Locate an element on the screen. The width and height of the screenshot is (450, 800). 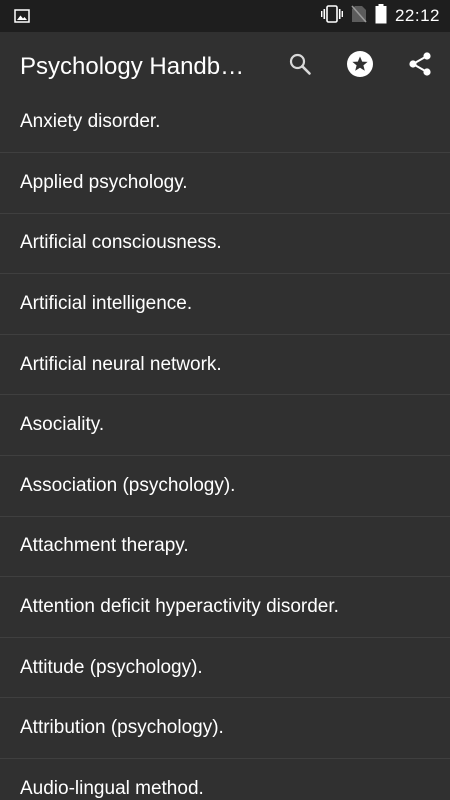
search-icon is located at coordinates (300, 66).